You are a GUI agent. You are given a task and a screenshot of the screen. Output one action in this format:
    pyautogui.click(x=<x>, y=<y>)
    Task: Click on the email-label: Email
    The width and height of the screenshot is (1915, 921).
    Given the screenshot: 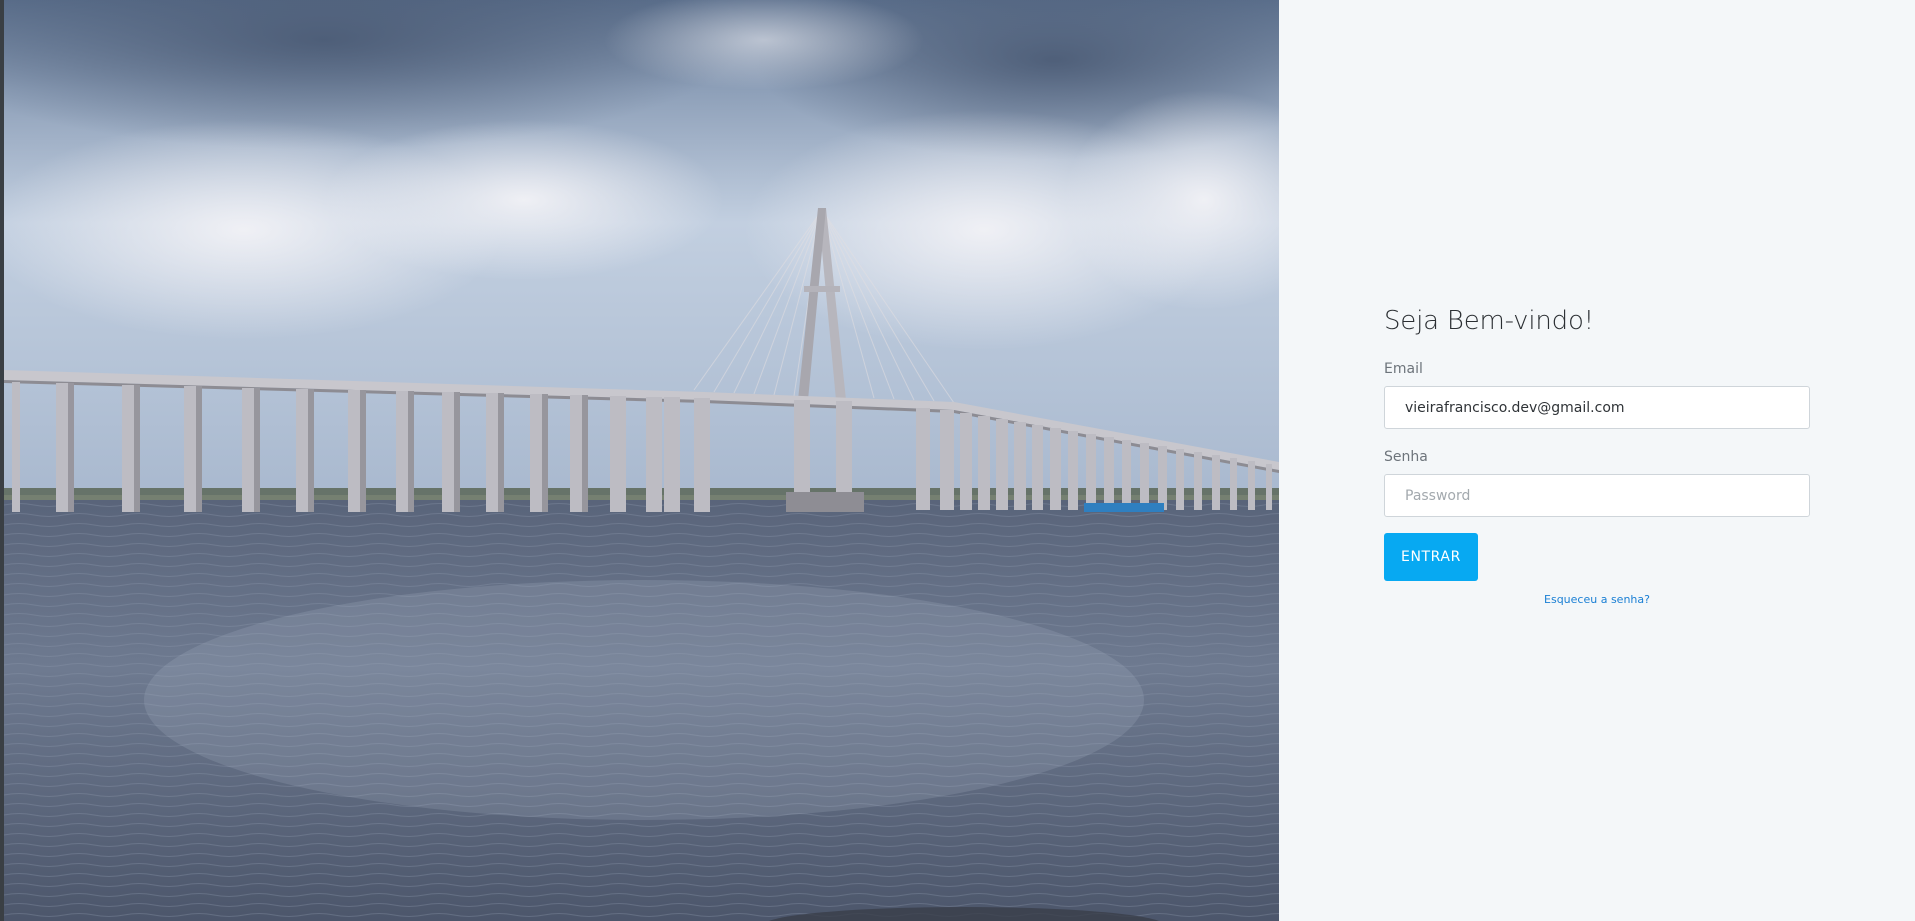 What is the action you would take?
    pyautogui.click(x=1403, y=369)
    